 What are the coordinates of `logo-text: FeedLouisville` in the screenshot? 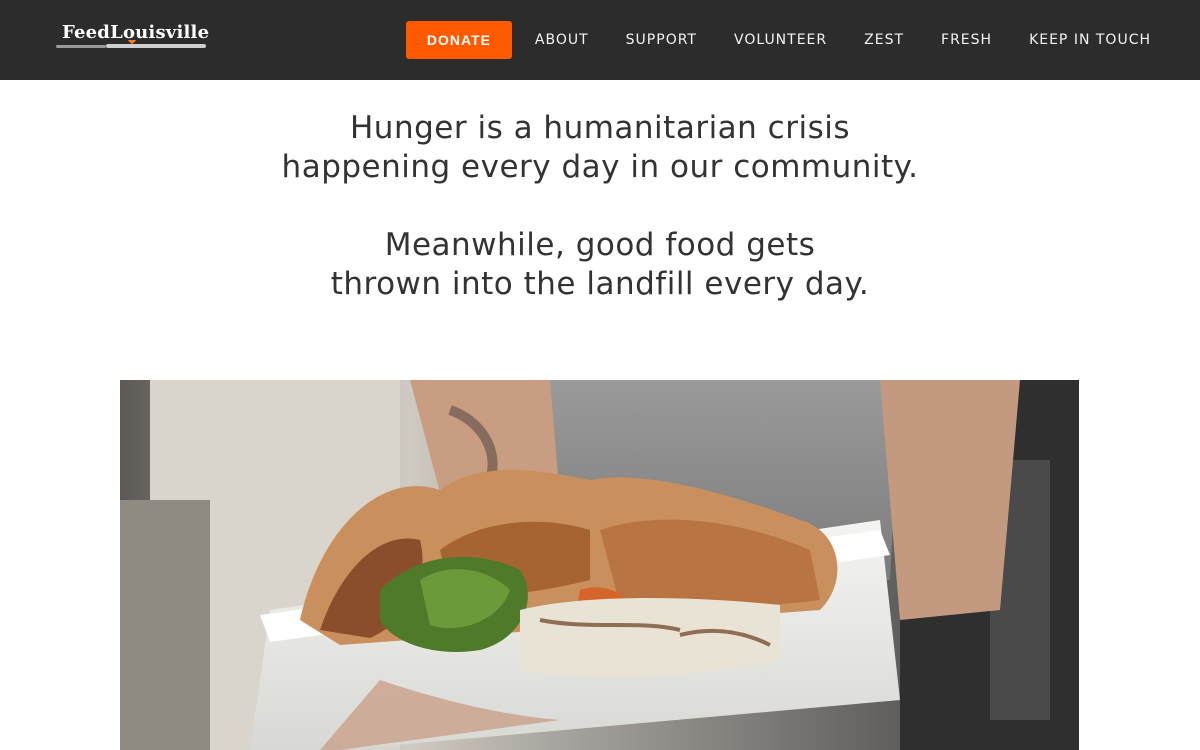 It's located at (136, 32).